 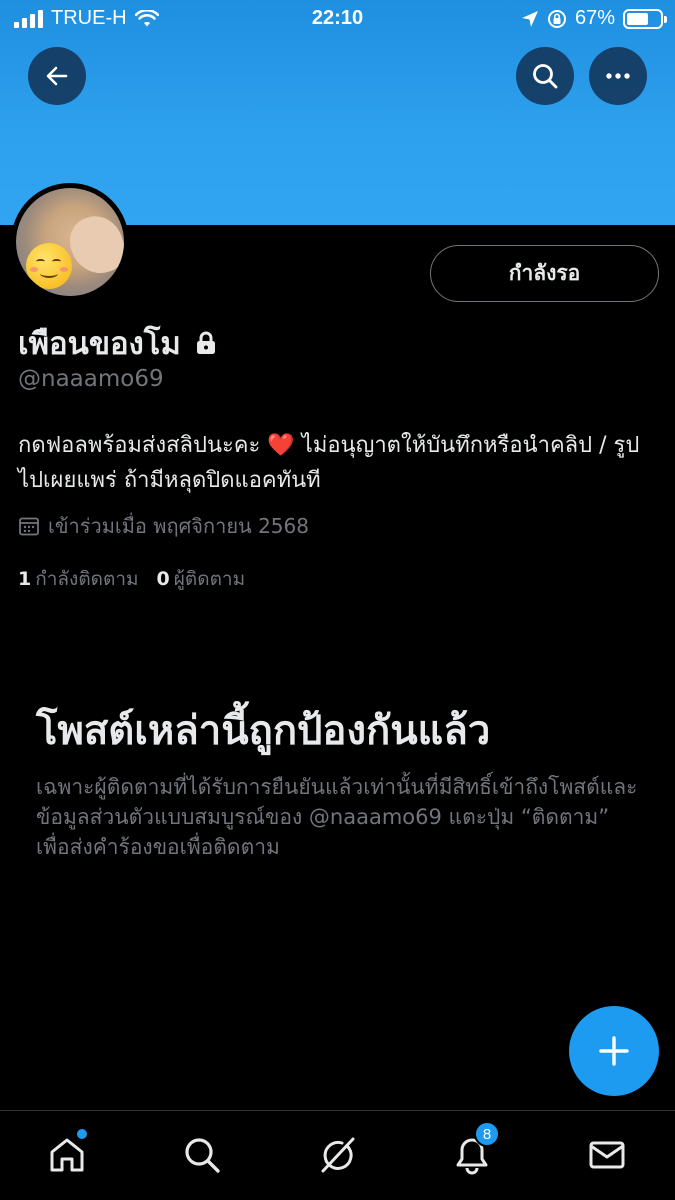 I want to click on smiling-face-emoji-icon, so click(x=49, y=266).